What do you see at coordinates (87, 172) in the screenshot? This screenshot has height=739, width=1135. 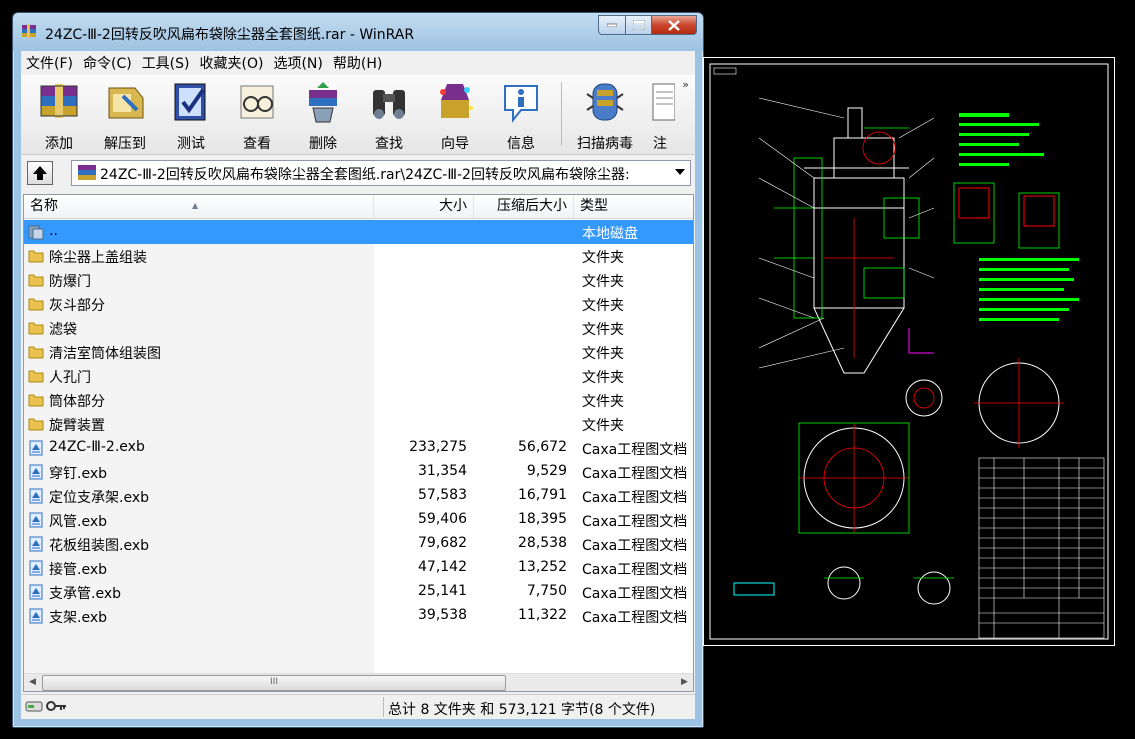 I see `rar-archive-icon` at bounding box center [87, 172].